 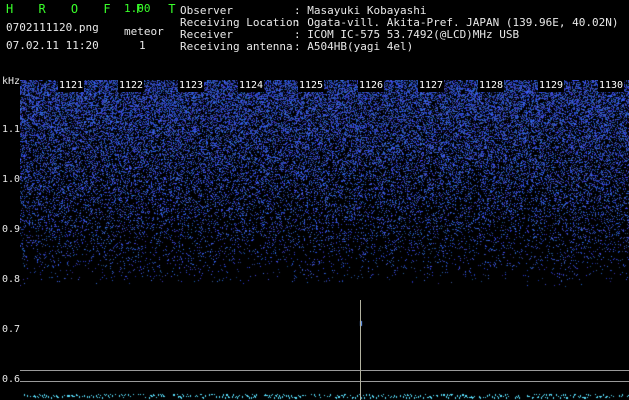 What do you see at coordinates (360, 350) in the screenshot?
I see `meteor-marker-line` at bounding box center [360, 350].